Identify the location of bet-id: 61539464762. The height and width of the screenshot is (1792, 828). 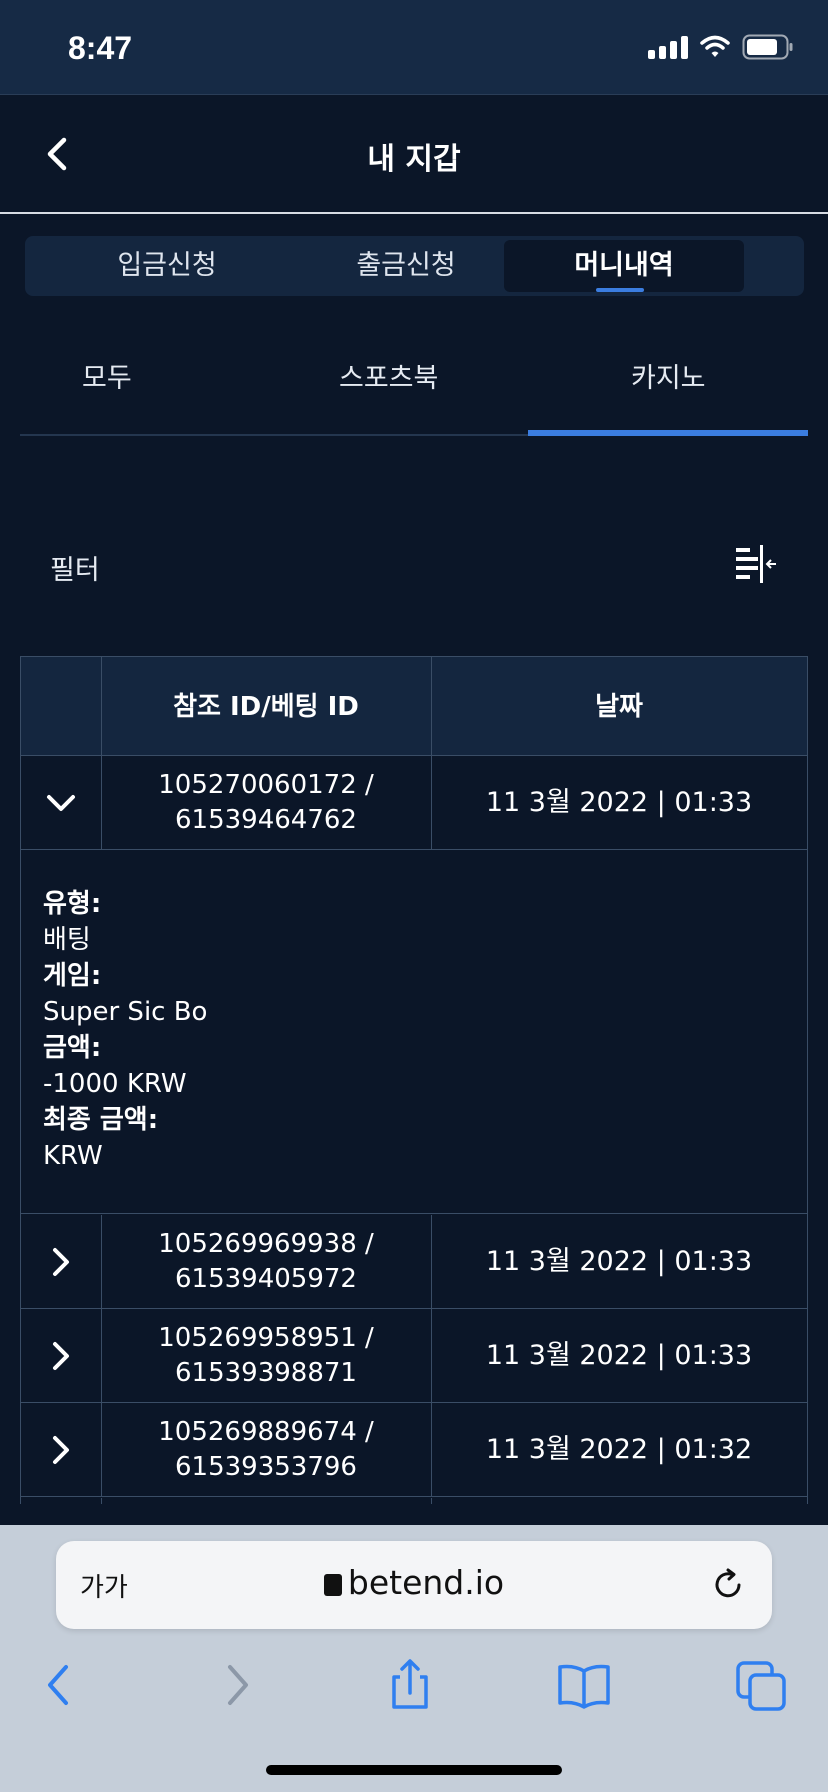
(266, 820).